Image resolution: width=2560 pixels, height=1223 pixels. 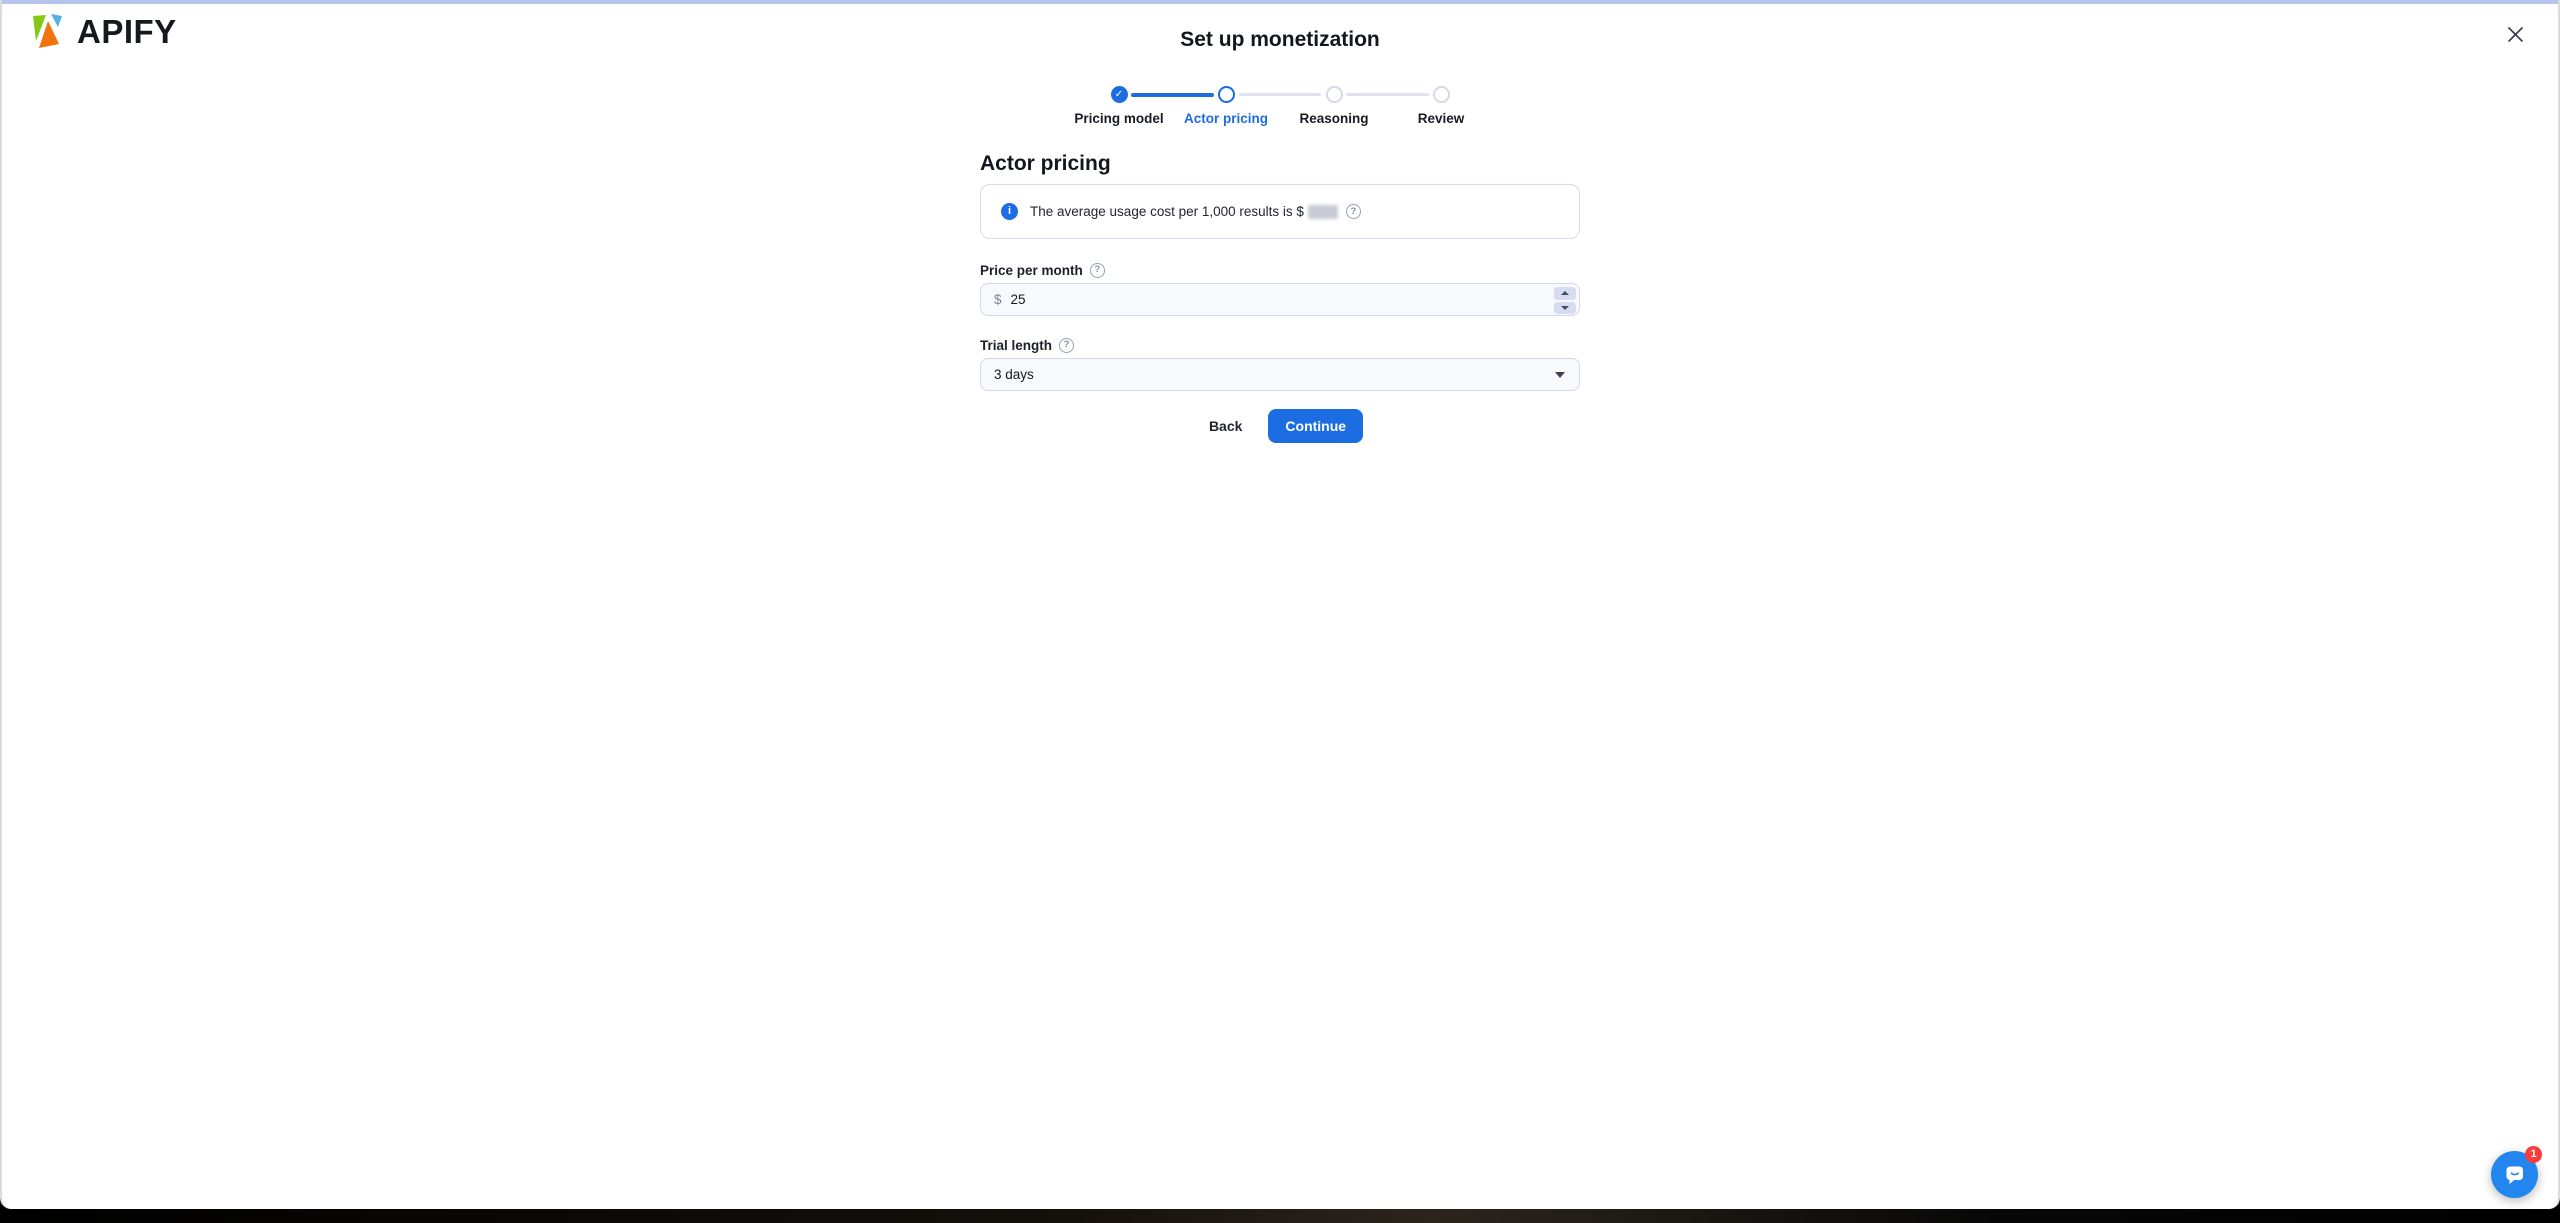 What do you see at coordinates (1280, 270) in the screenshot?
I see `price-per-month-label-row: Price per month ?` at bounding box center [1280, 270].